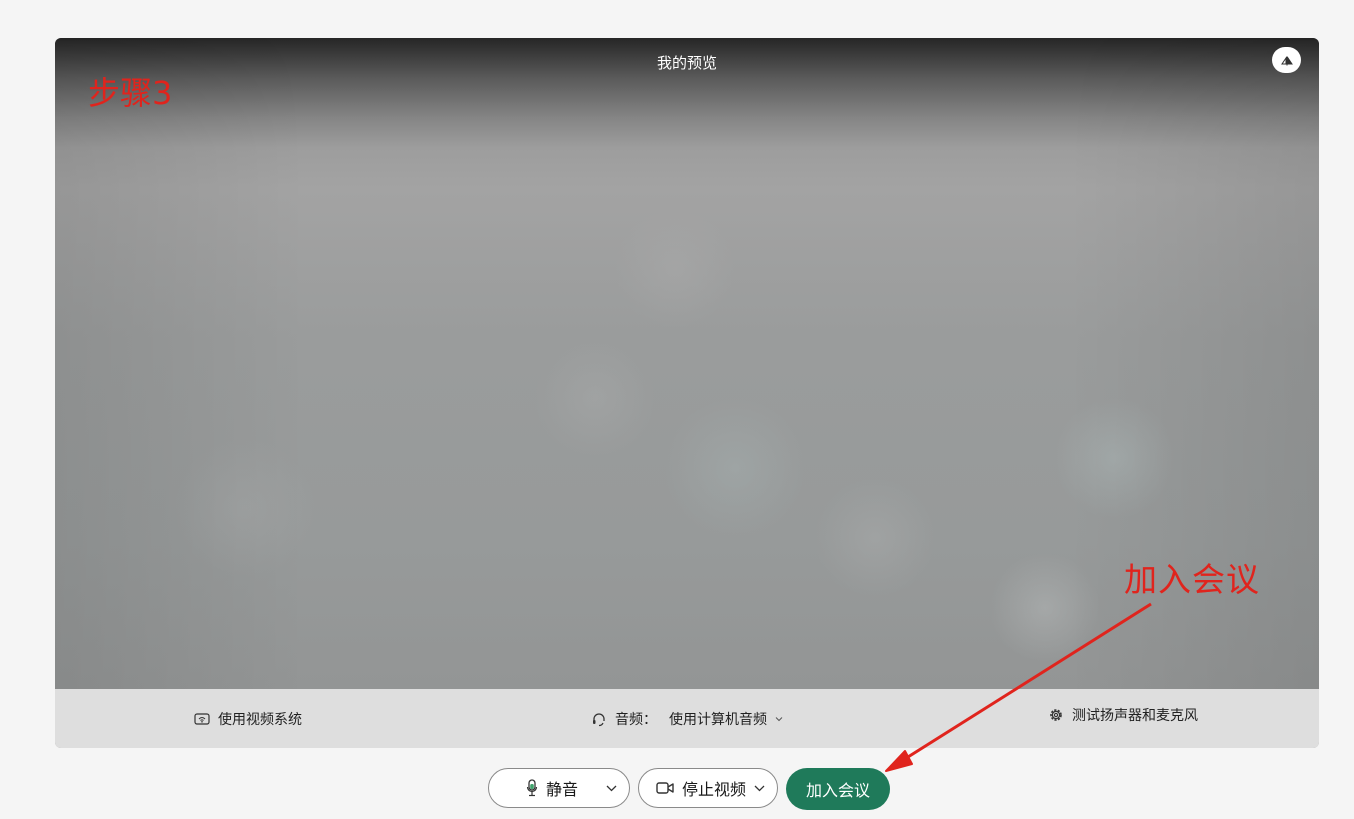 The image size is (1354, 819). I want to click on join-meeting-button: 加入会议, so click(838, 789).